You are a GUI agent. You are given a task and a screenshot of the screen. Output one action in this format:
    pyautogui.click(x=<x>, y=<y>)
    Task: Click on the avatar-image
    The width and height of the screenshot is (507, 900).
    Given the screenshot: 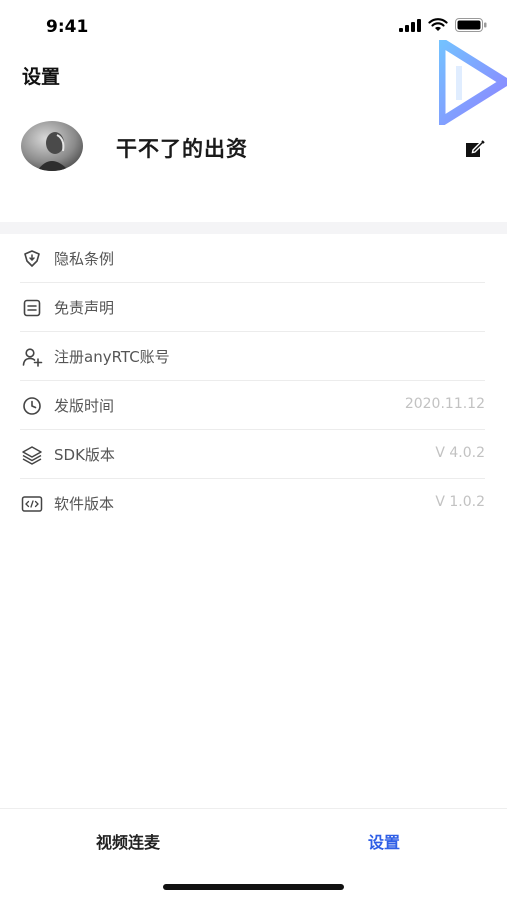 What is the action you would take?
    pyautogui.click(x=52, y=146)
    